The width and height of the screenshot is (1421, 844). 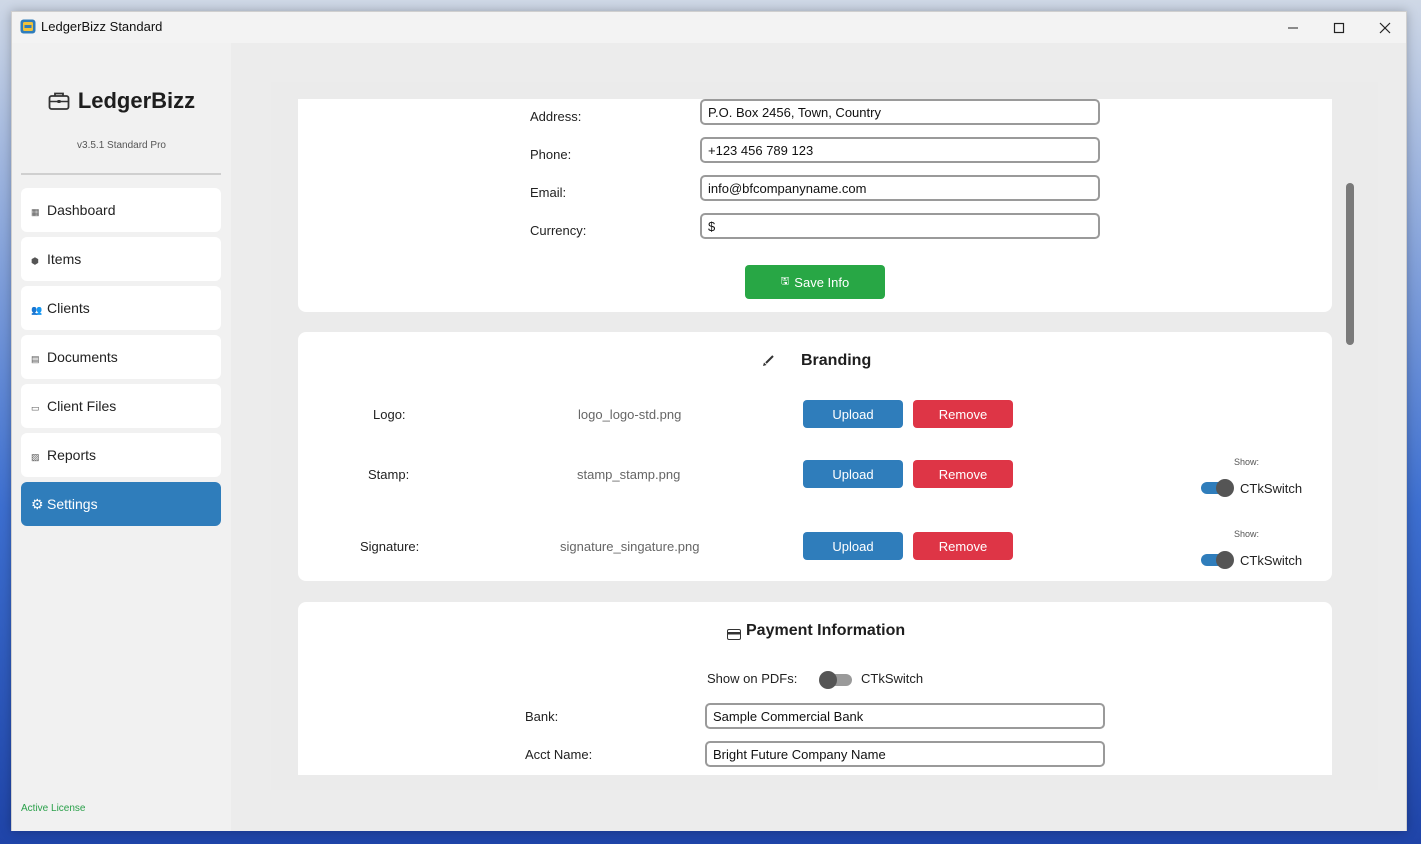 What do you see at coordinates (734, 634) in the screenshot?
I see `credit-card-icon` at bounding box center [734, 634].